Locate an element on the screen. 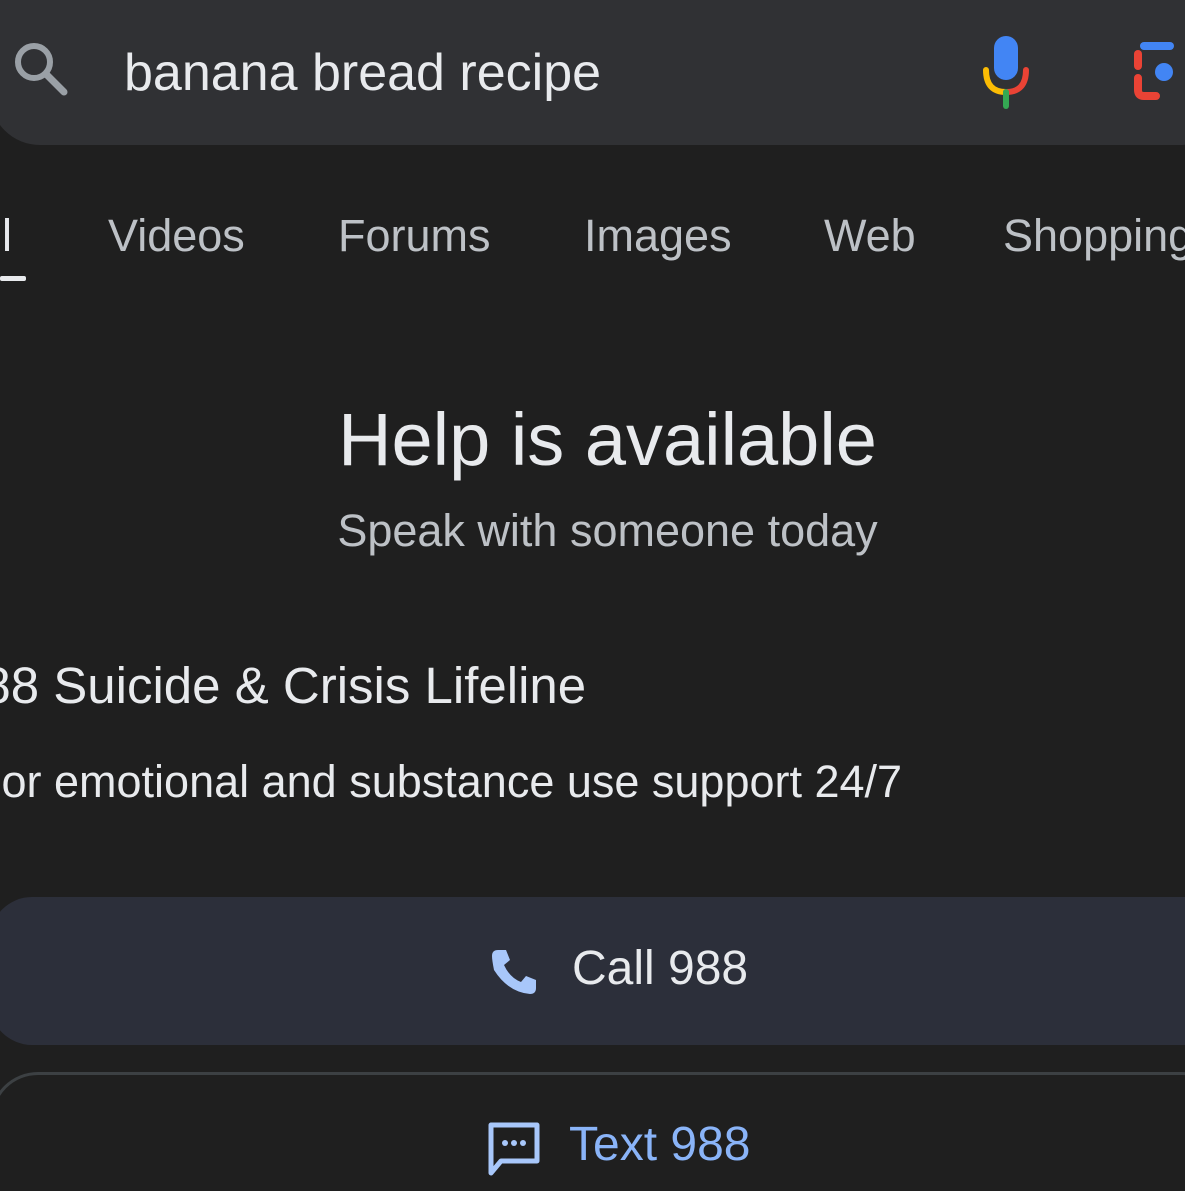 Image resolution: width=1185 pixels, height=1191 pixels. lens-icon is located at coordinates (1157, 72).